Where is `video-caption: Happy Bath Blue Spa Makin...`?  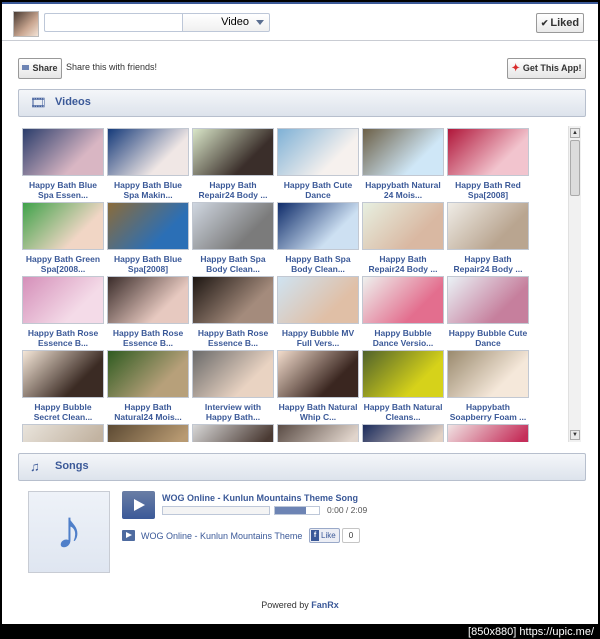 video-caption: Happy Bath Blue Spa Makin... is located at coordinates (148, 190).